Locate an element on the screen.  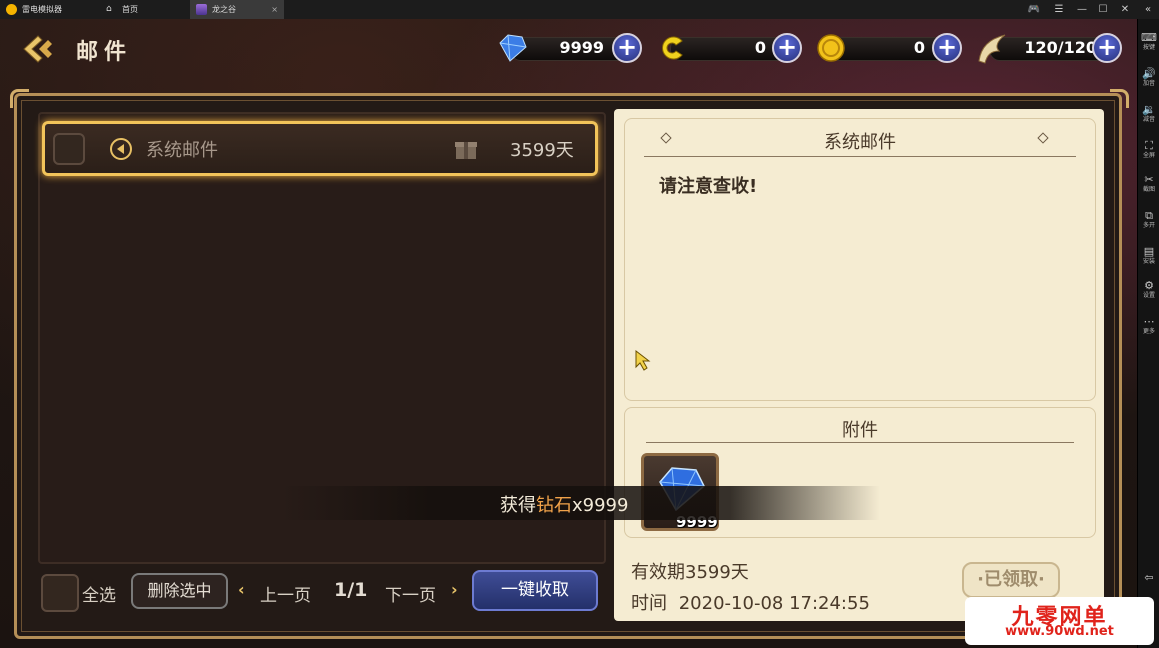
prev-page-button: 上一页 is located at coordinates (285, 593).